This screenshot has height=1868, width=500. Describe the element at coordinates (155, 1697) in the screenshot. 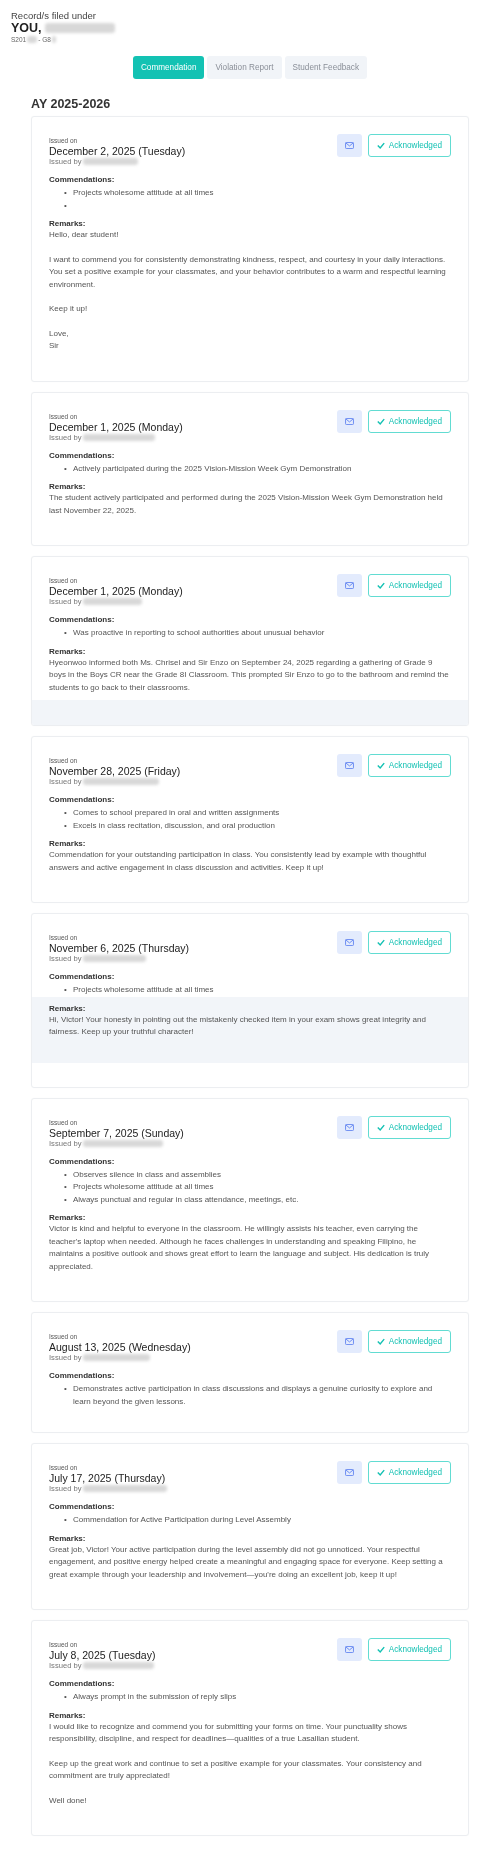

I see `commendation-item: Always prompt in the submission of reply slips` at that location.